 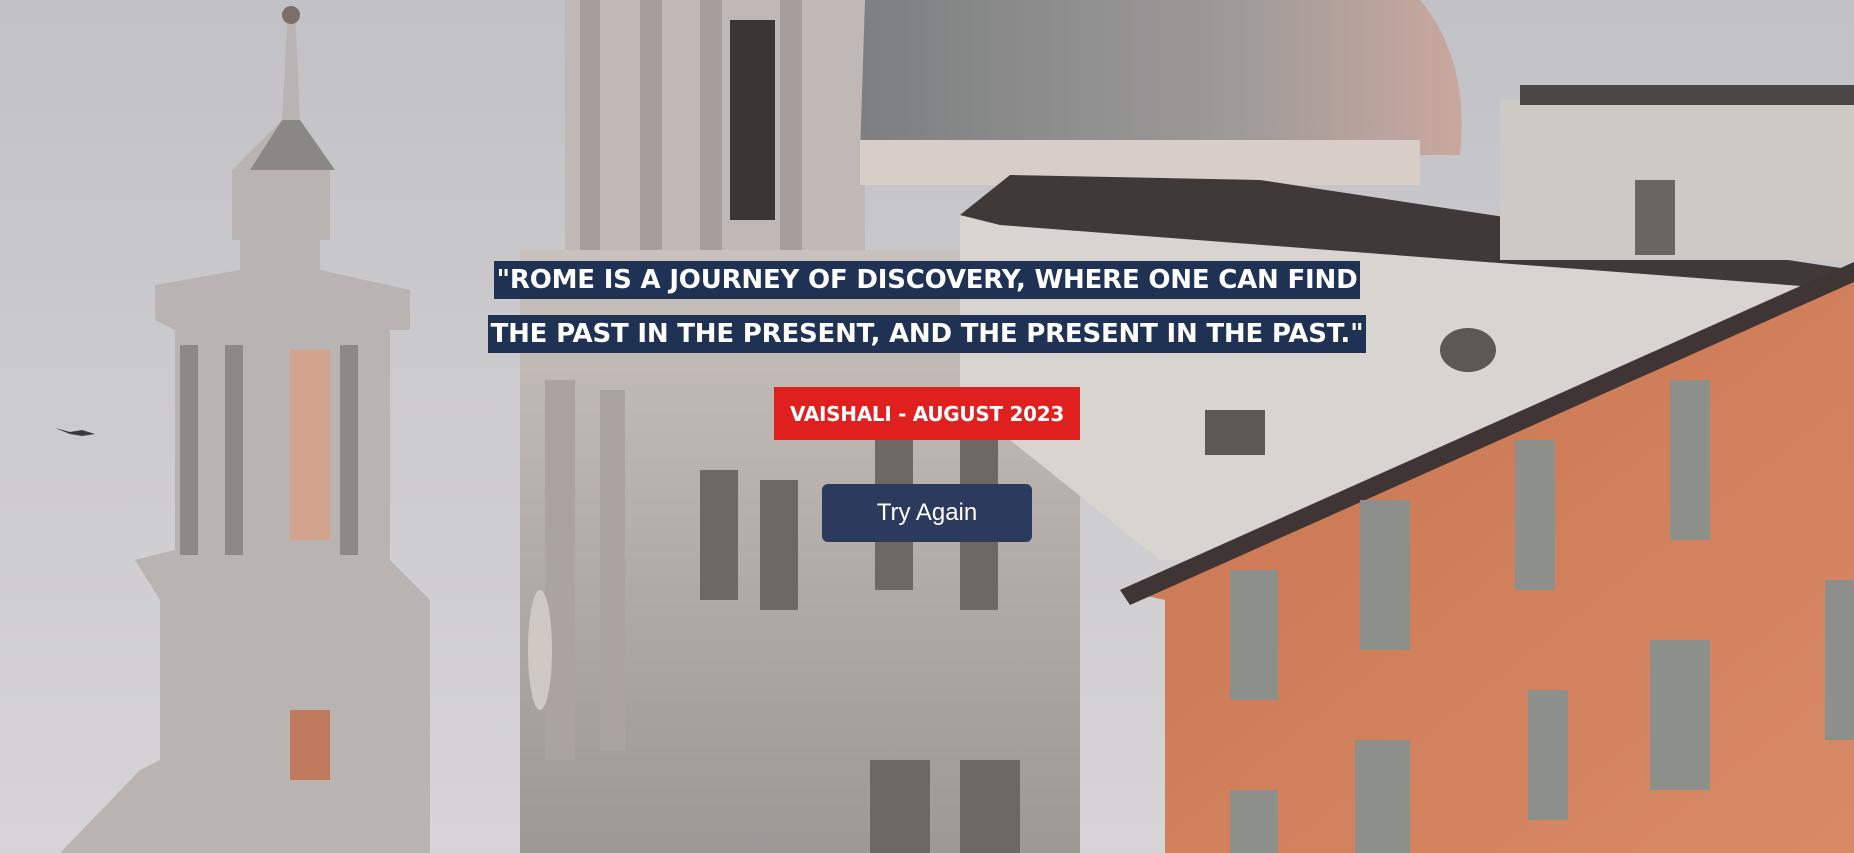 I want to click on try-again-button: Try Again, so click(x=927, y=513).